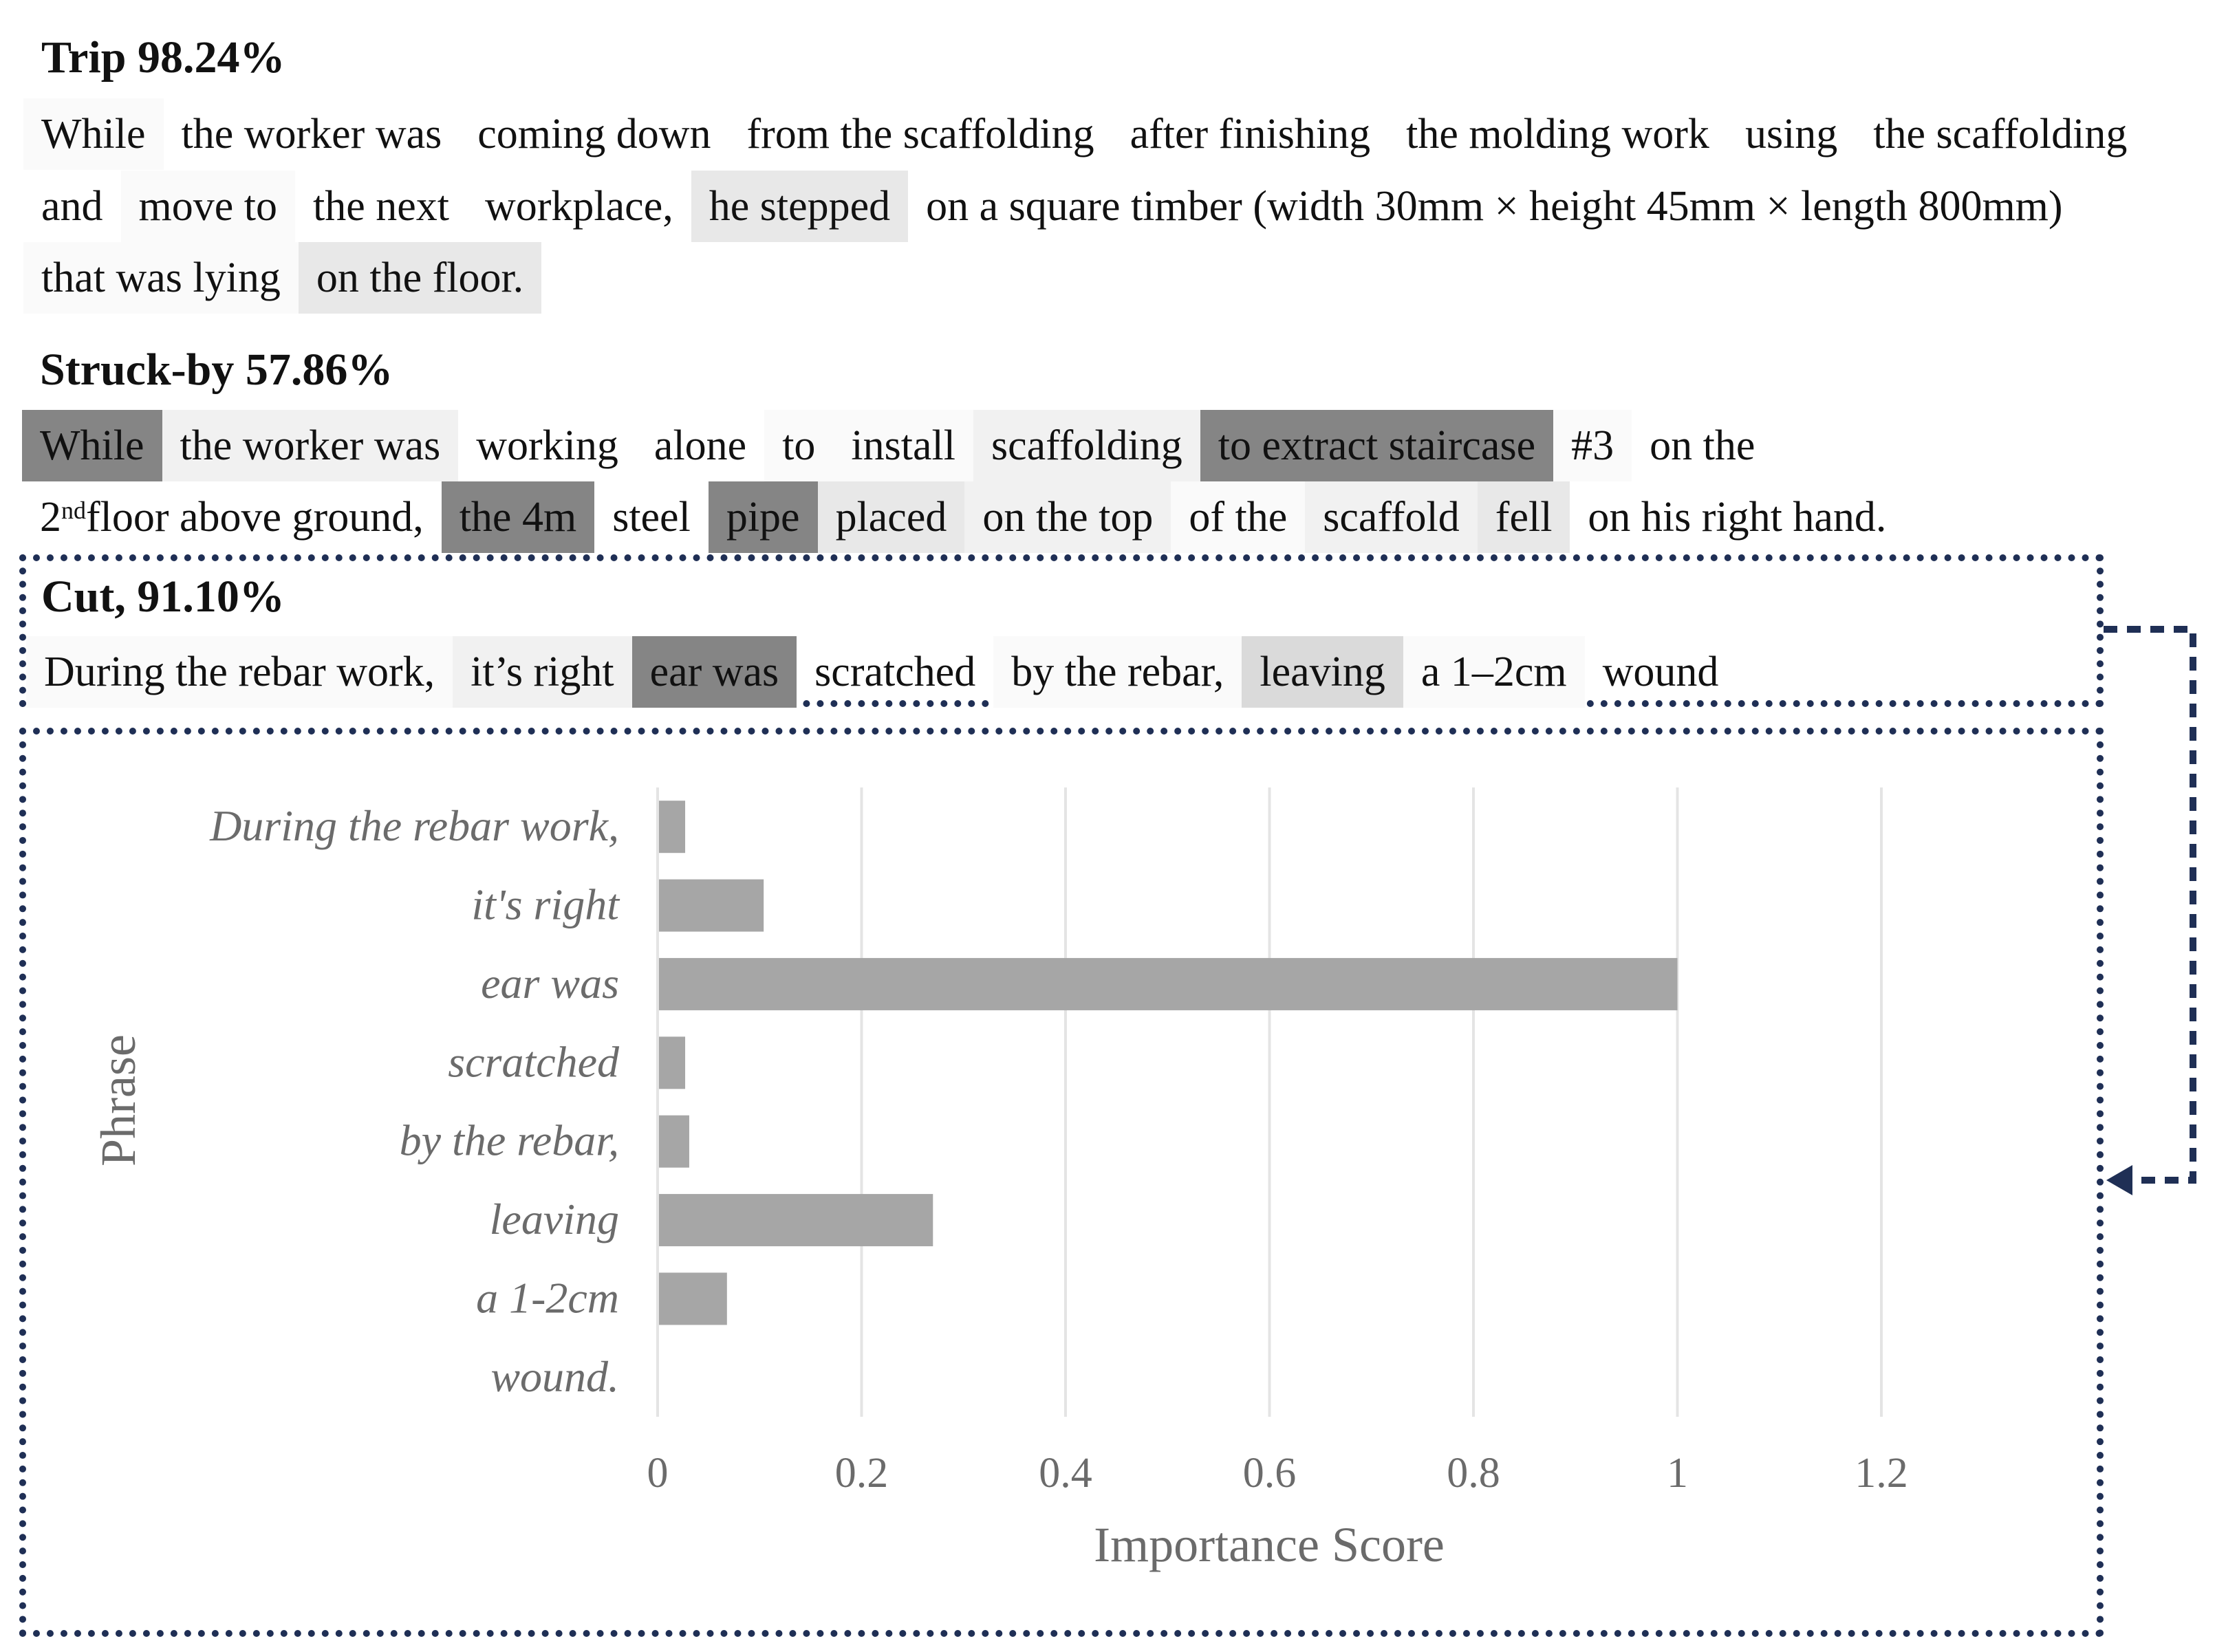 Image resolution: width=2226 pixels, height=1652 pixels. What do you see at coordinates (1881, 1473) in the screenshot?
I see `x-tick-label: 1.2` at bounding box center [1881, 1473].